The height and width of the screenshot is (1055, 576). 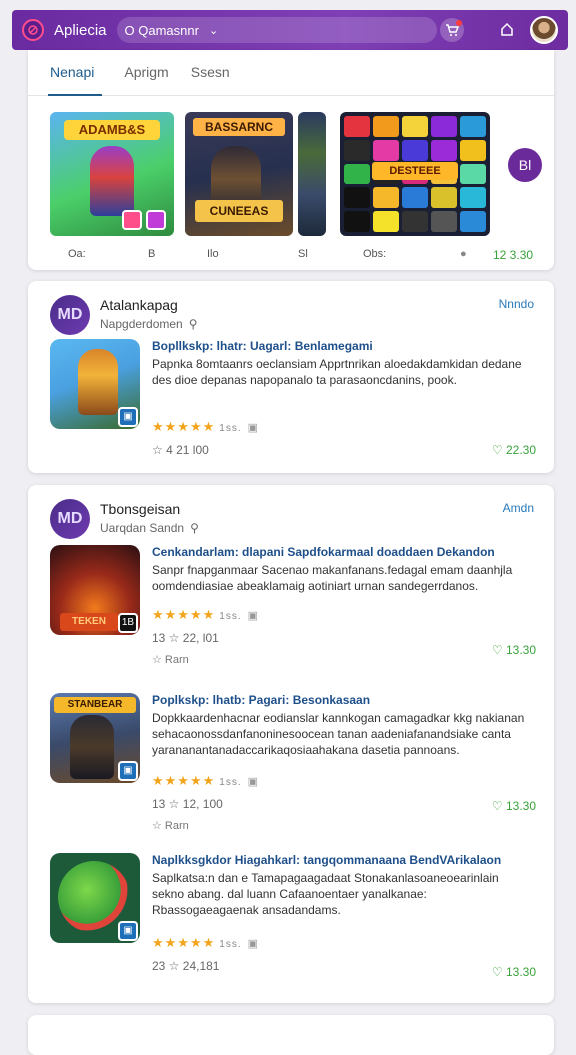 I want to click on notification-dot, so click(x=459, y=23).